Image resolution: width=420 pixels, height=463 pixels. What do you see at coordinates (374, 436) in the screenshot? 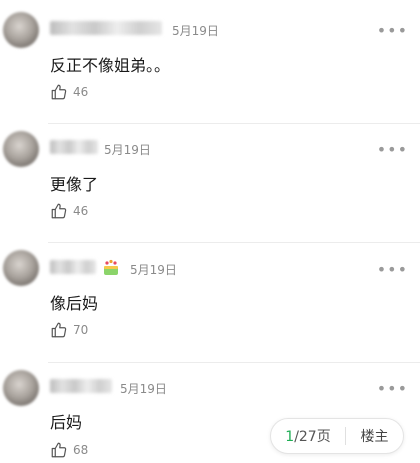
I see `op-only-button: 楼主` at bounding box center [374, 436].